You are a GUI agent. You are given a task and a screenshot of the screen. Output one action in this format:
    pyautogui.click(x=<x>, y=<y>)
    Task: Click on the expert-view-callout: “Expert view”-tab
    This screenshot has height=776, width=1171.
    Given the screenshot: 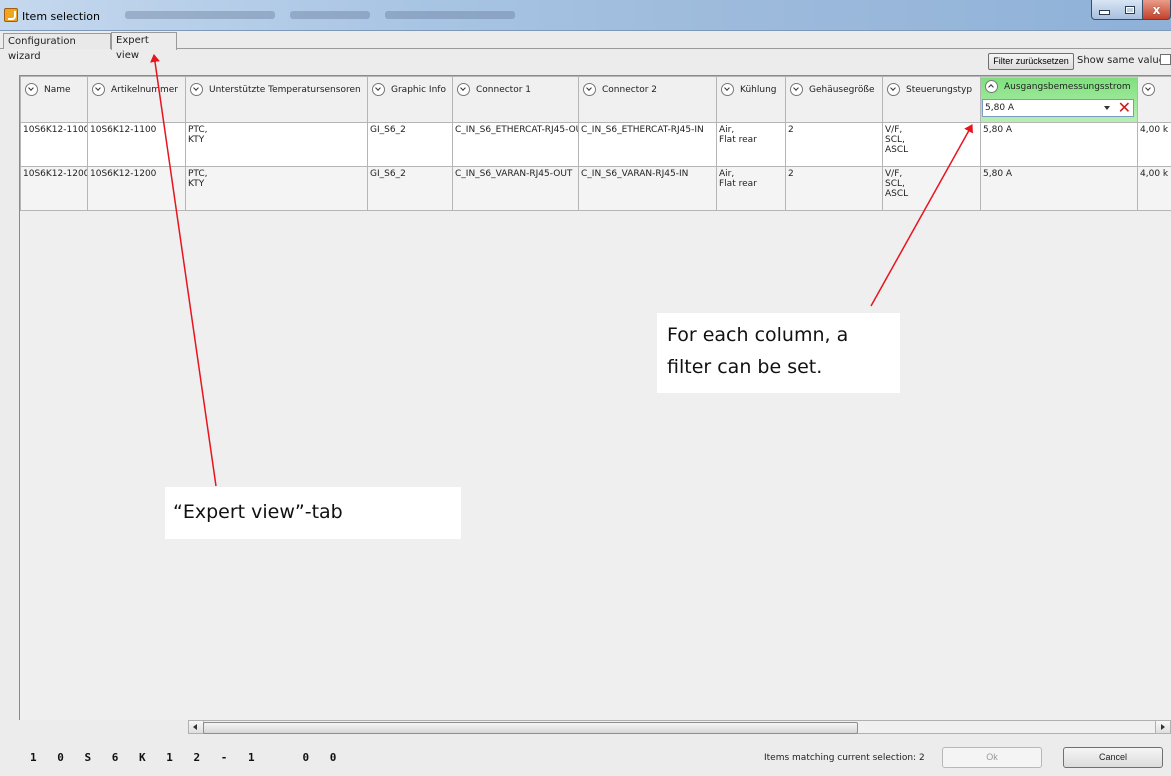 What is the action you would take?
    pyautogui.click(x=313, y=513)
    